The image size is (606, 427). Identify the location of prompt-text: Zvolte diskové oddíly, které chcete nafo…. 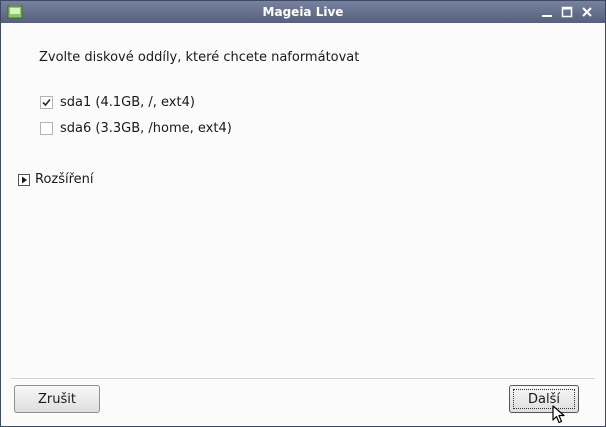
(199, 57).